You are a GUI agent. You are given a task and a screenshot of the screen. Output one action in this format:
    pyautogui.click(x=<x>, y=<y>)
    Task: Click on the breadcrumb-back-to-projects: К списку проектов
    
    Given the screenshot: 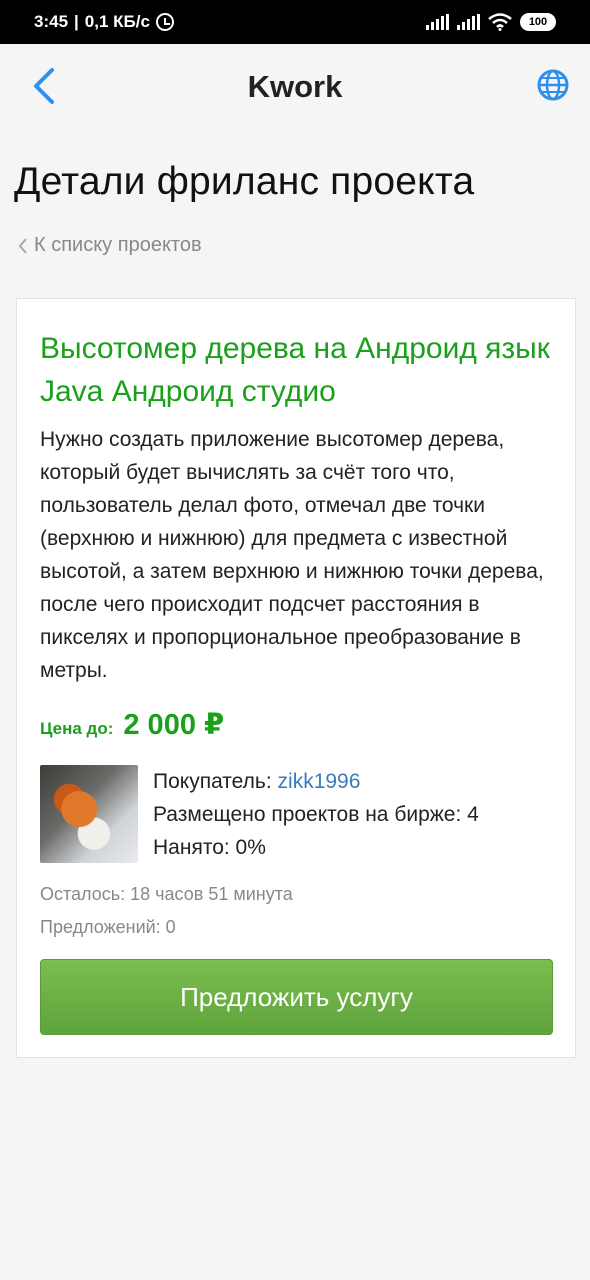 What is the action you would take?
    pyautogui.click(x=110, y=245)
    